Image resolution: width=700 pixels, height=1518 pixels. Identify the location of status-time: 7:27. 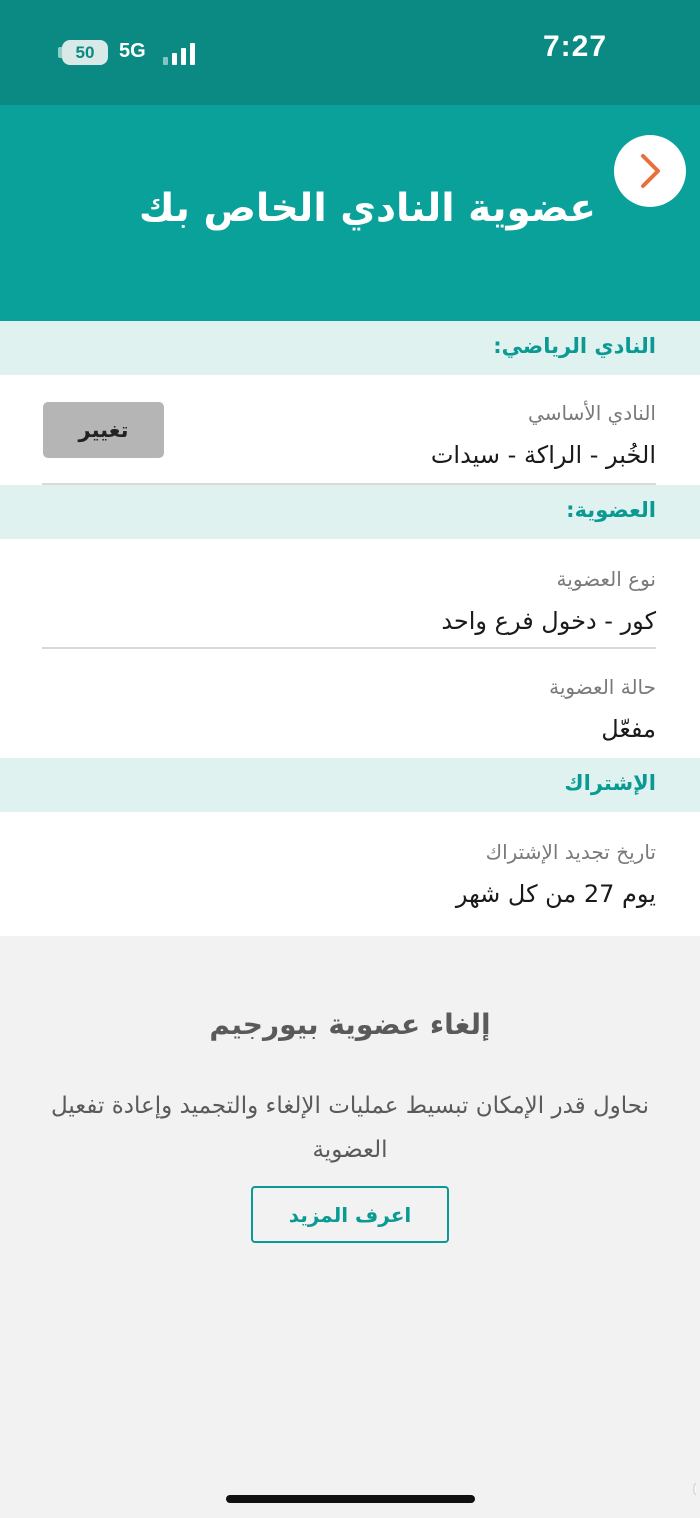
(575, 46).